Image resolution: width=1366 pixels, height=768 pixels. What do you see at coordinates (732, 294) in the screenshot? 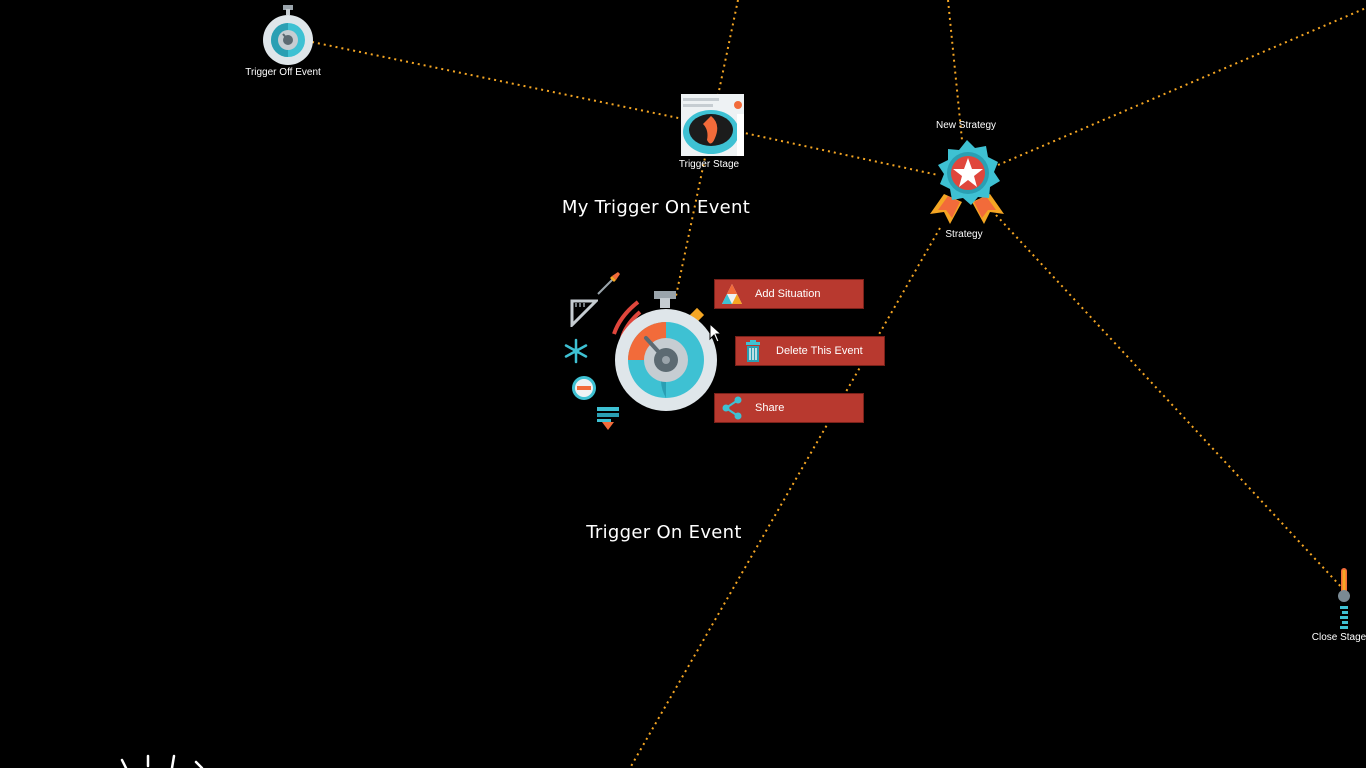
I see `triangle-layers-icon` at bounding box center [732, 294].